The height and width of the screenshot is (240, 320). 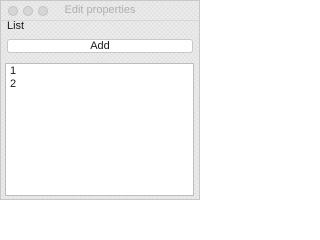 I want to click on add-button: Add, so click(x=100, y=46).